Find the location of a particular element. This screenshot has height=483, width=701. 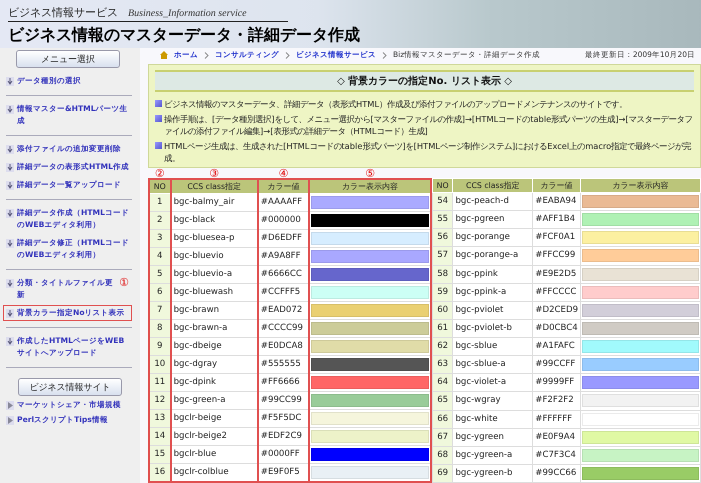

row-number-cell: 11 is located at coordinates (160, 383).